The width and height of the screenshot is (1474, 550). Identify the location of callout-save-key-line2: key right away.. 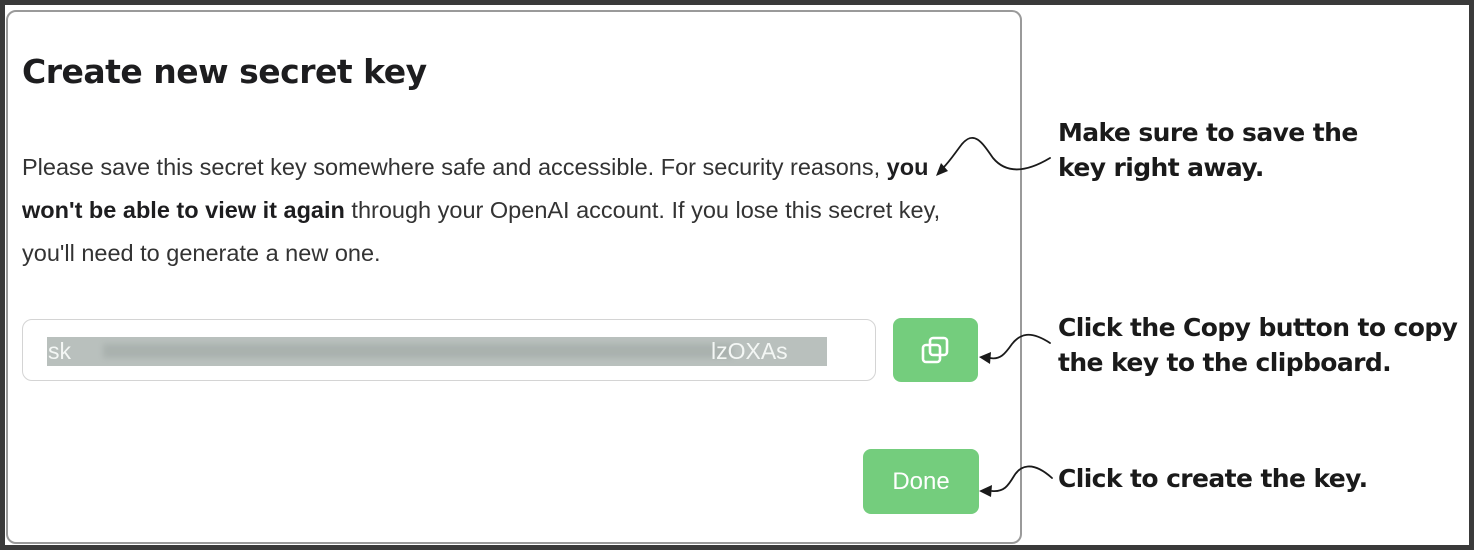
(1161, 167).